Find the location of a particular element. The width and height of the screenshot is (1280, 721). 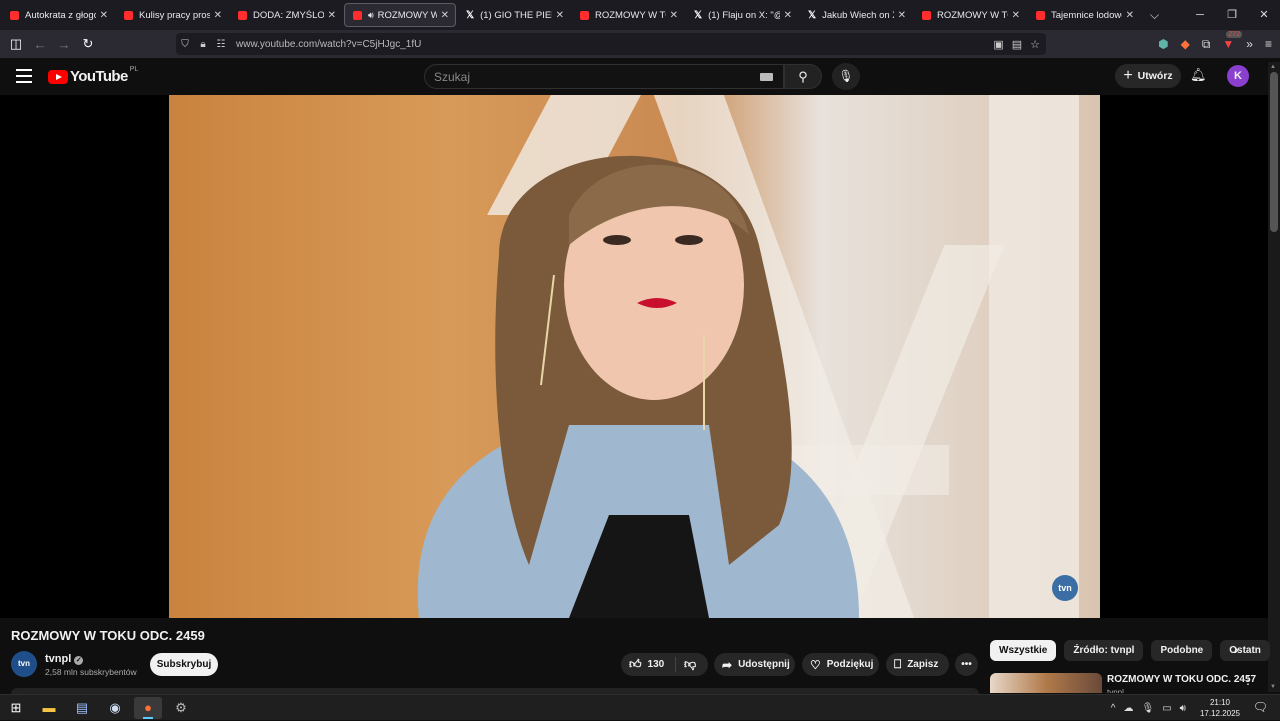

scrollbar-thumb is located at coordinates (1274, 152).